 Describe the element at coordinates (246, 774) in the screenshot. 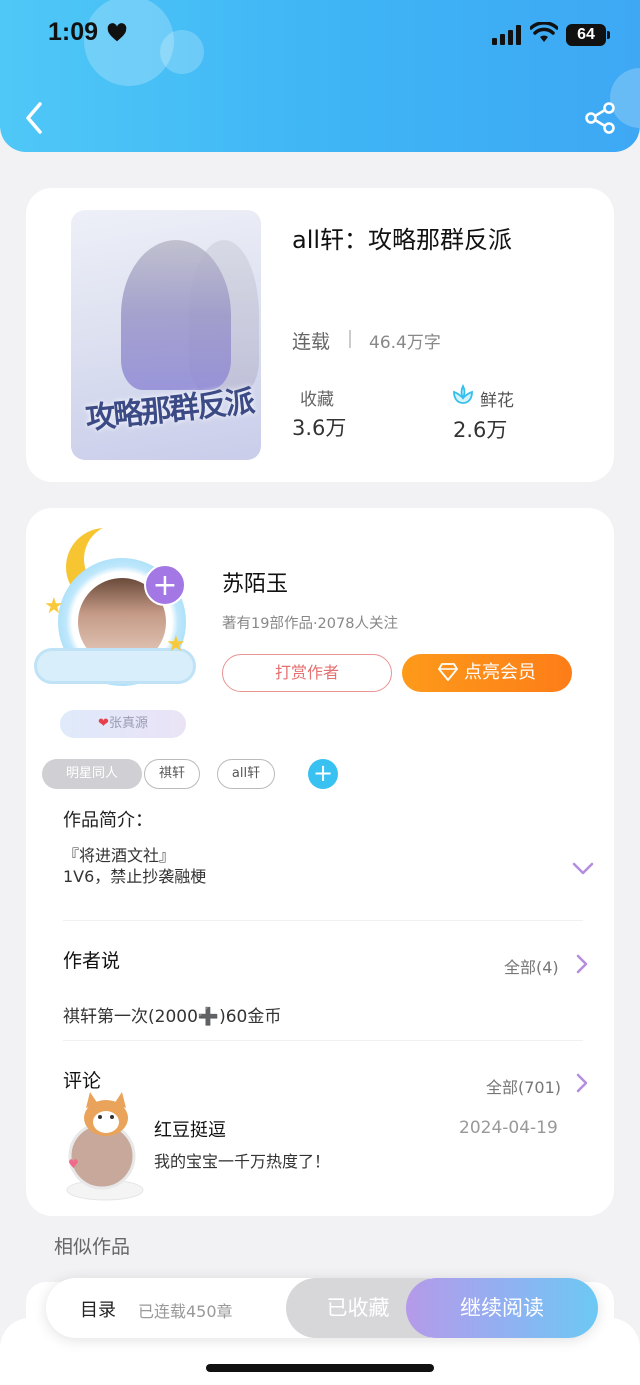

I see `tag-chip: all轩` at that location.